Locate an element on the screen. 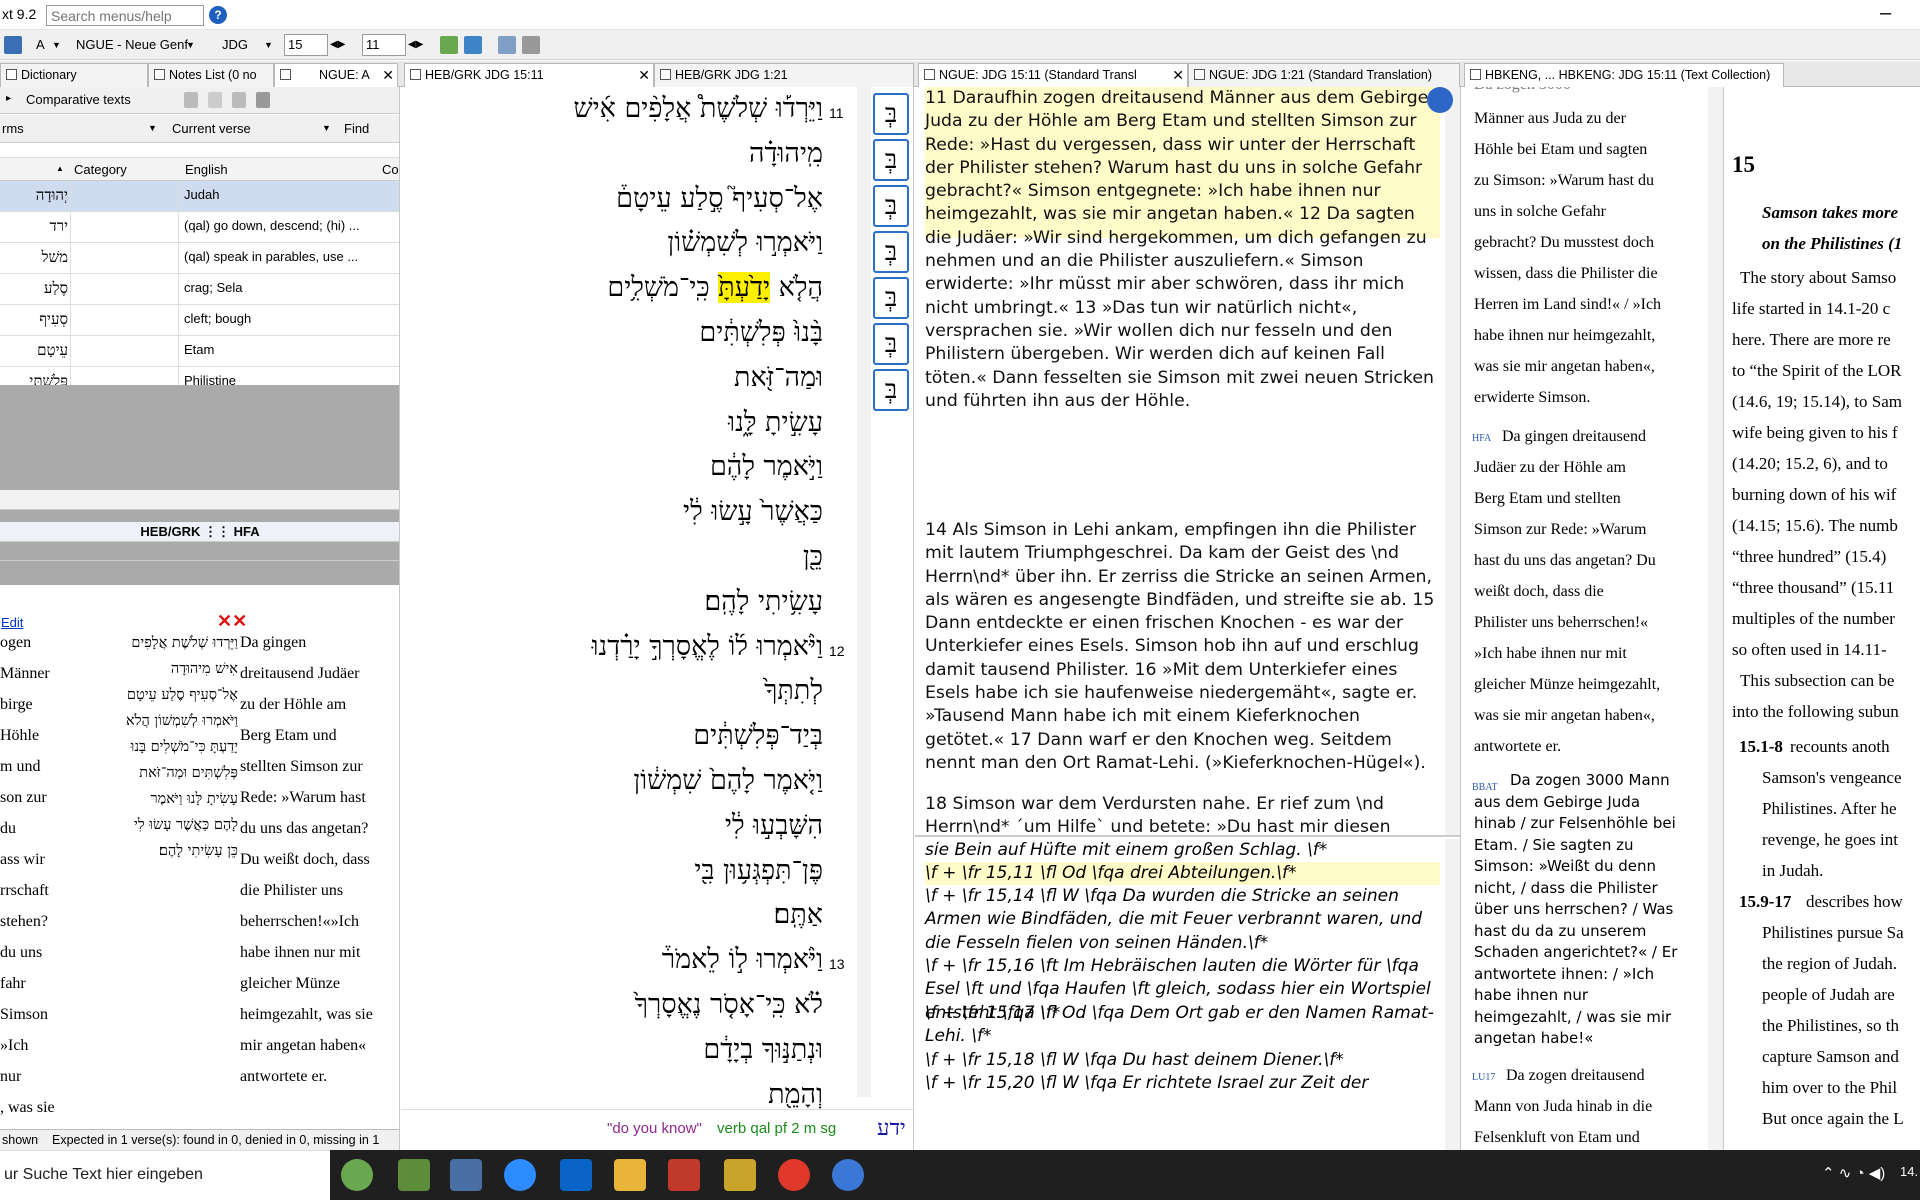  search-menus-input is located at coordinates (125, 15).